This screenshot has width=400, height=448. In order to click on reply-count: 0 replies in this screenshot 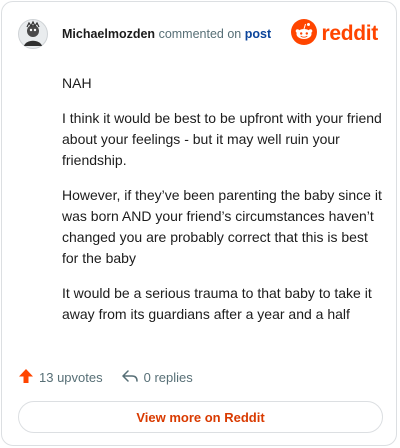, I will do `click(168, 377)`.